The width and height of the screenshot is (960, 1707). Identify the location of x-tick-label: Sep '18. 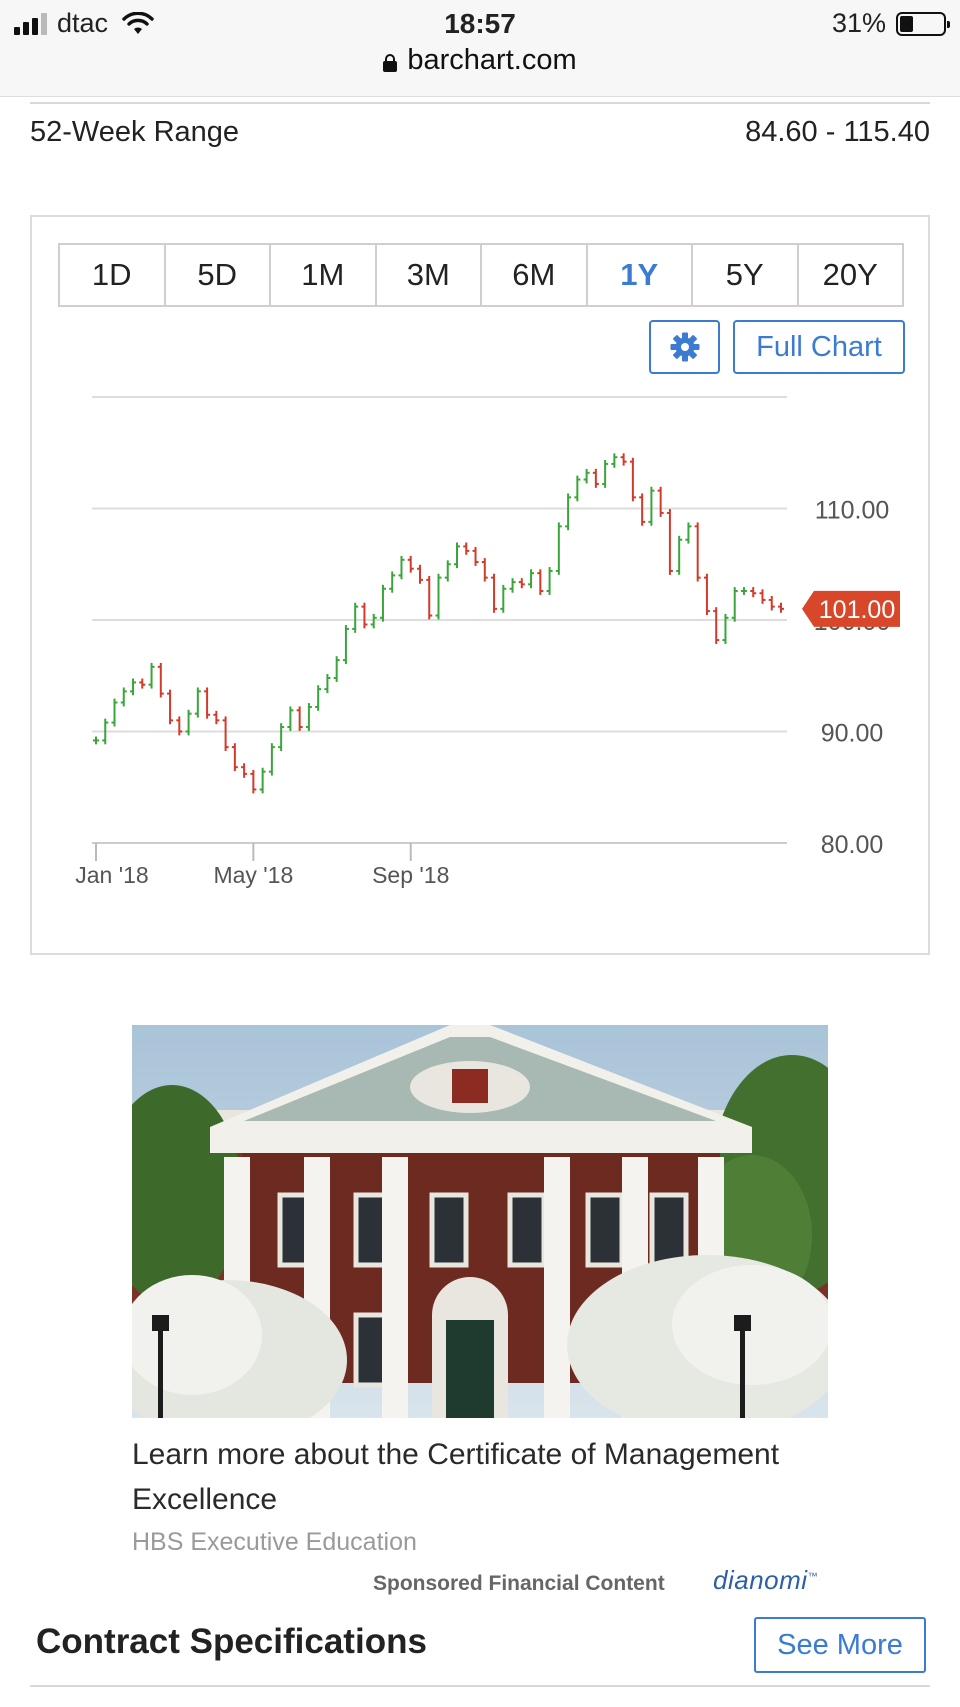
(410, 875).